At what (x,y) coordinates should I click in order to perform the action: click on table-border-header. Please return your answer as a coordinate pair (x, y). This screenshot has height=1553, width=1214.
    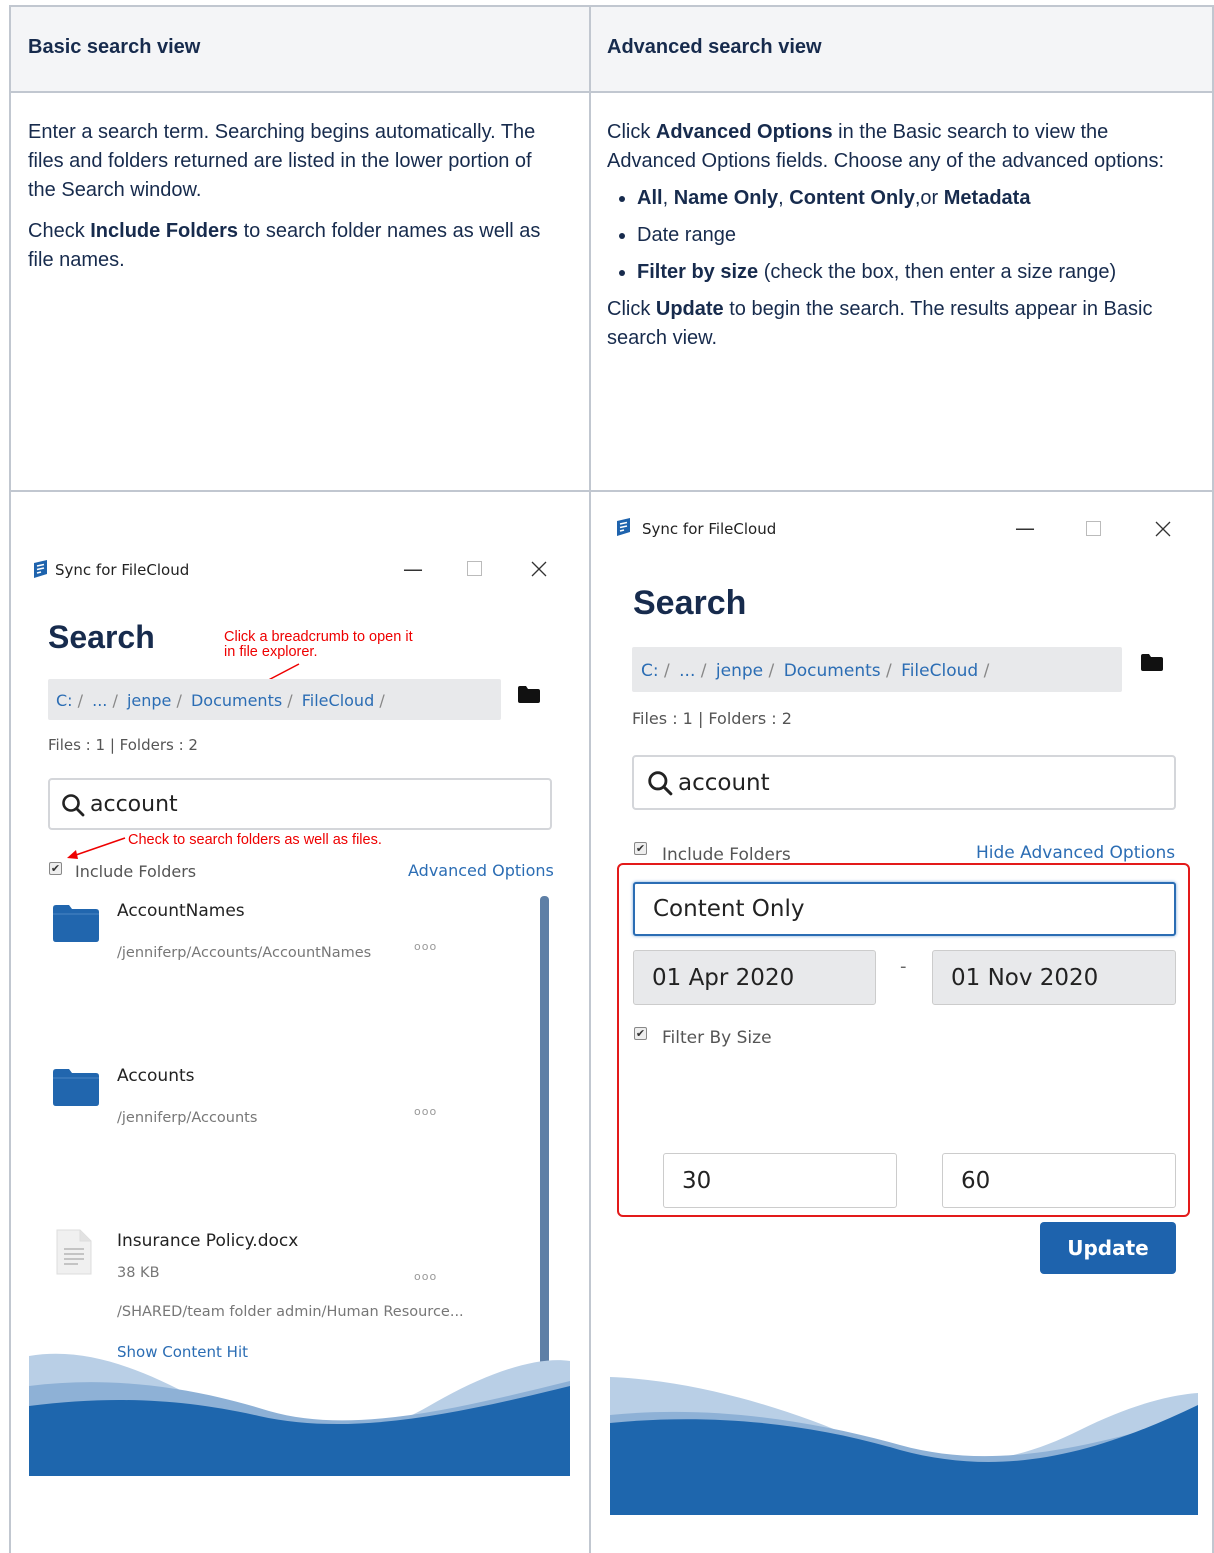
    Looking at the image, I should click on (611, 92).